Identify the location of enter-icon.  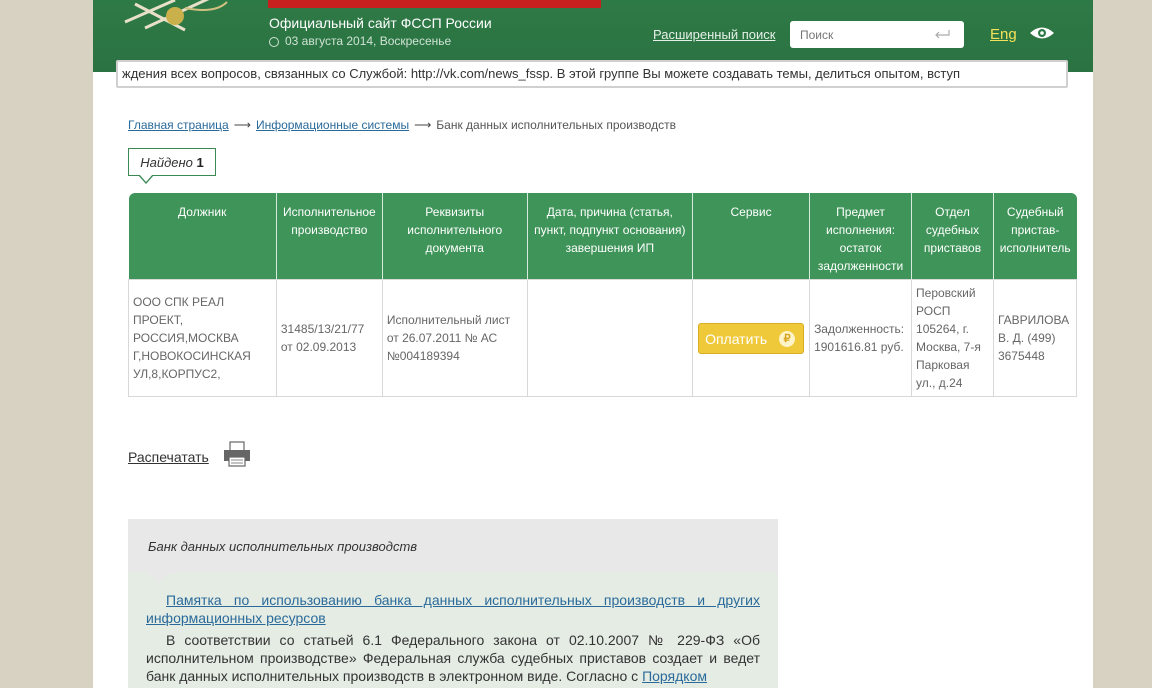
(942, 34).